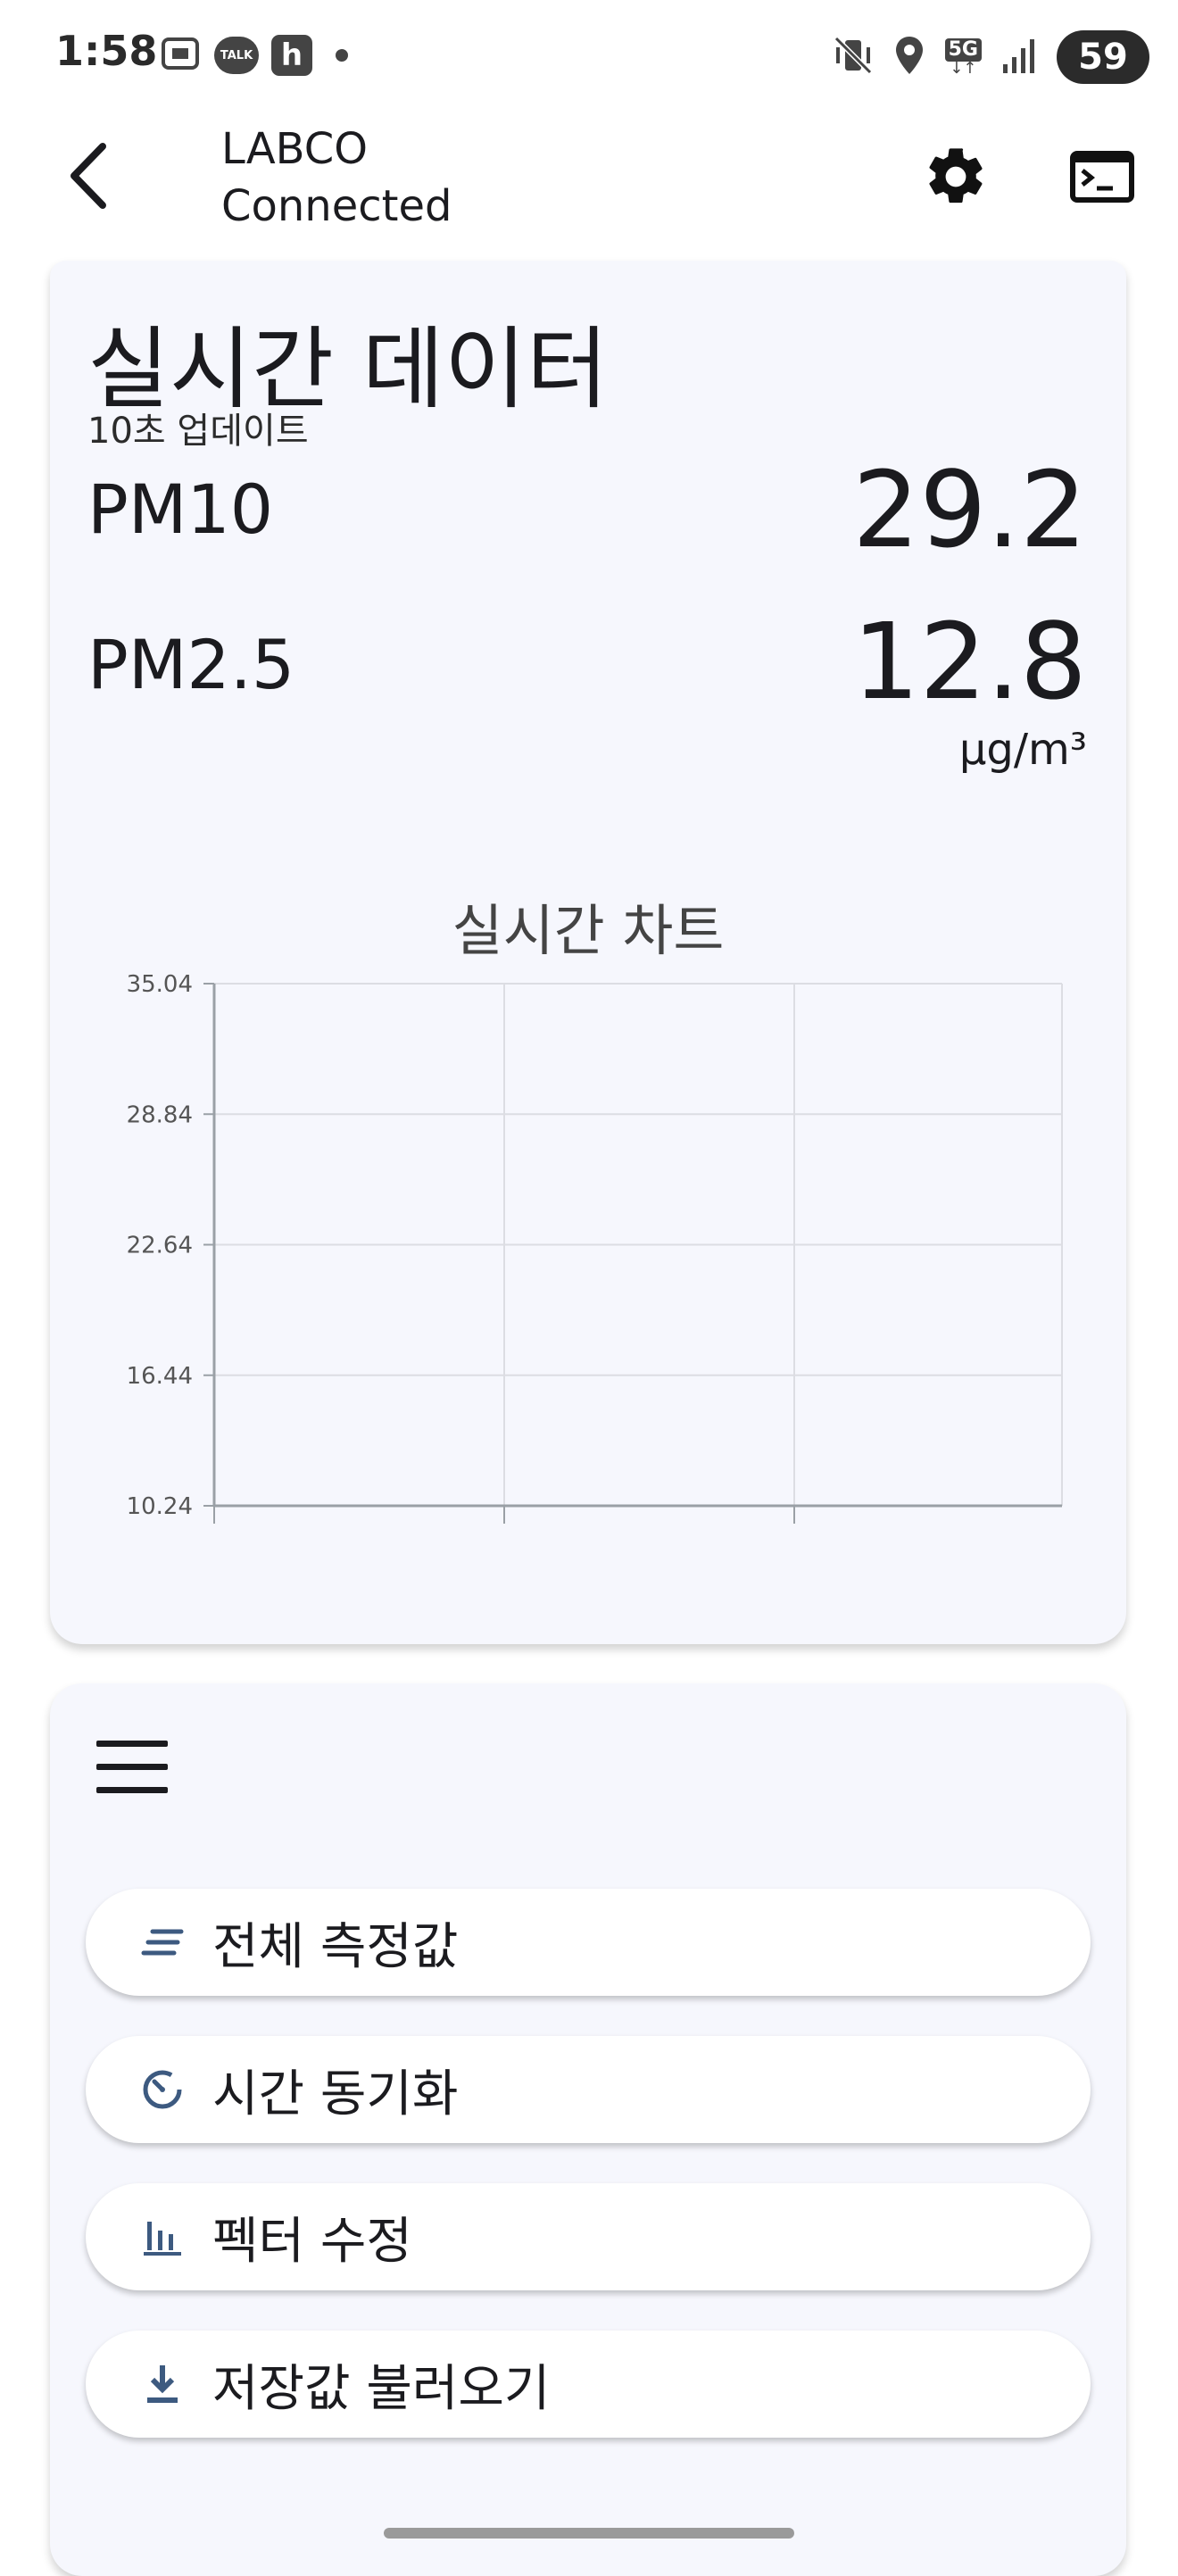 This screenshot has height=2576, width=1178. What do you see at coordinates (969, 510) in the screenshot?
I see `pm10-value: 29.2` at bounding box center [969, 510].